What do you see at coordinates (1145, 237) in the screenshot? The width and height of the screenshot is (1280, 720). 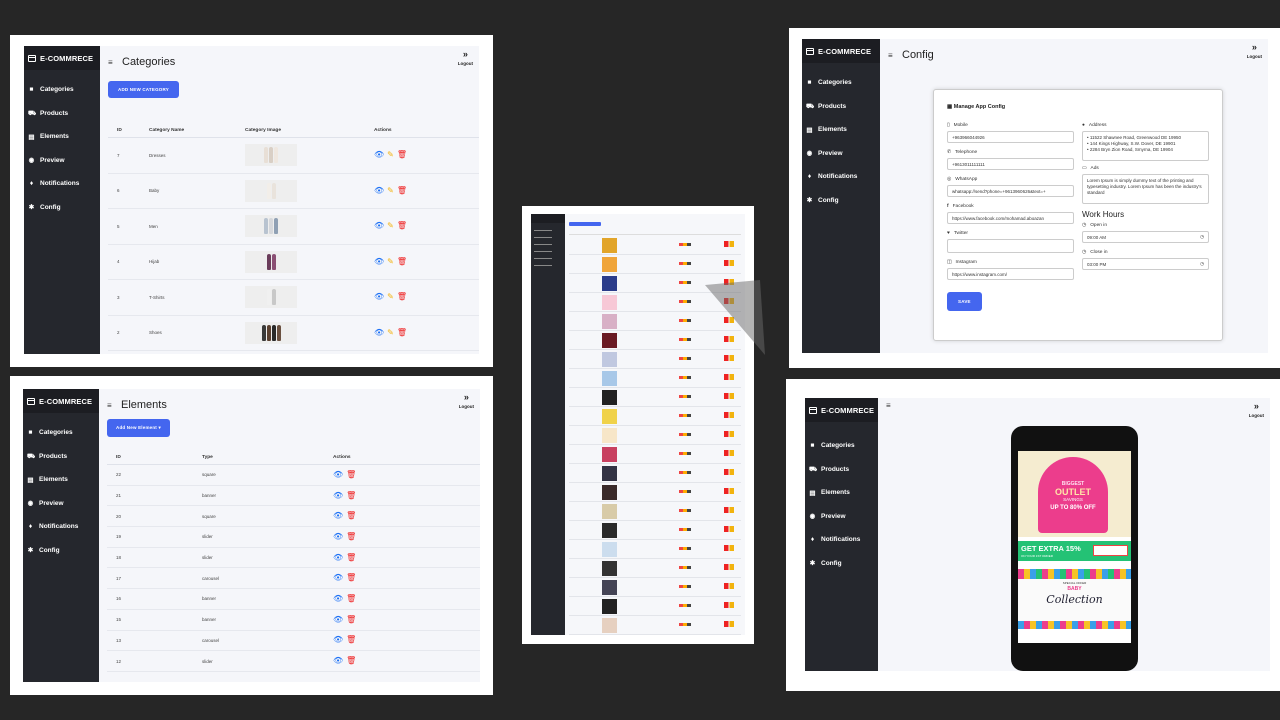 I see `open-time-input: 09:00 AM ◷` at bounding box center [1145, 237].